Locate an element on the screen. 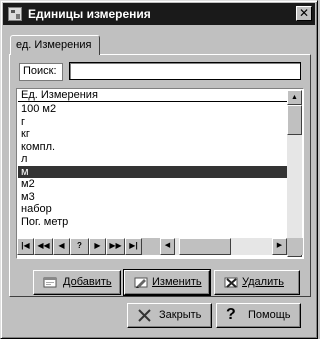 This screenshot has width=320, height=339. list-item: набор is located at coordinates (152, 209).